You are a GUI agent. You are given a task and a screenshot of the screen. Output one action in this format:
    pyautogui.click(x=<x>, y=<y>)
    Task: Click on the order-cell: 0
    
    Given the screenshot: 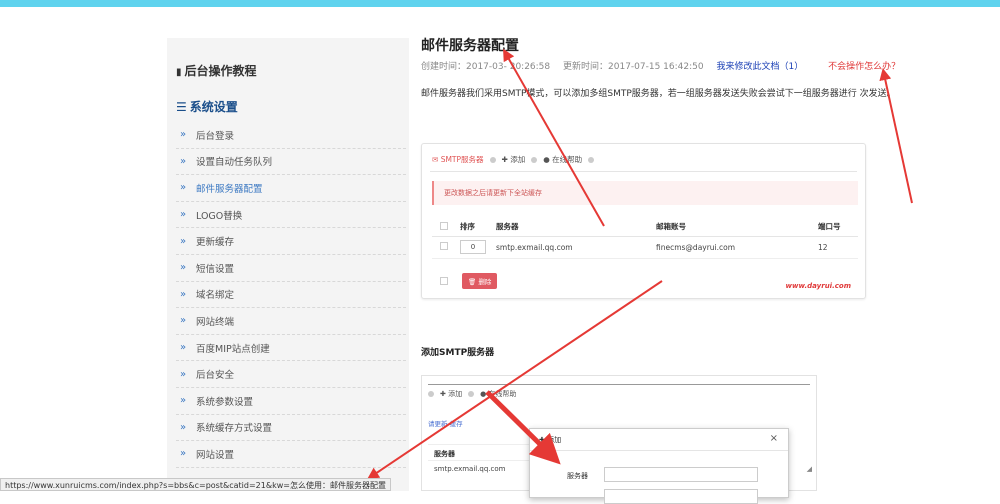 What is the action you would take?
    pyautogui.click(x=478, y=247)
    